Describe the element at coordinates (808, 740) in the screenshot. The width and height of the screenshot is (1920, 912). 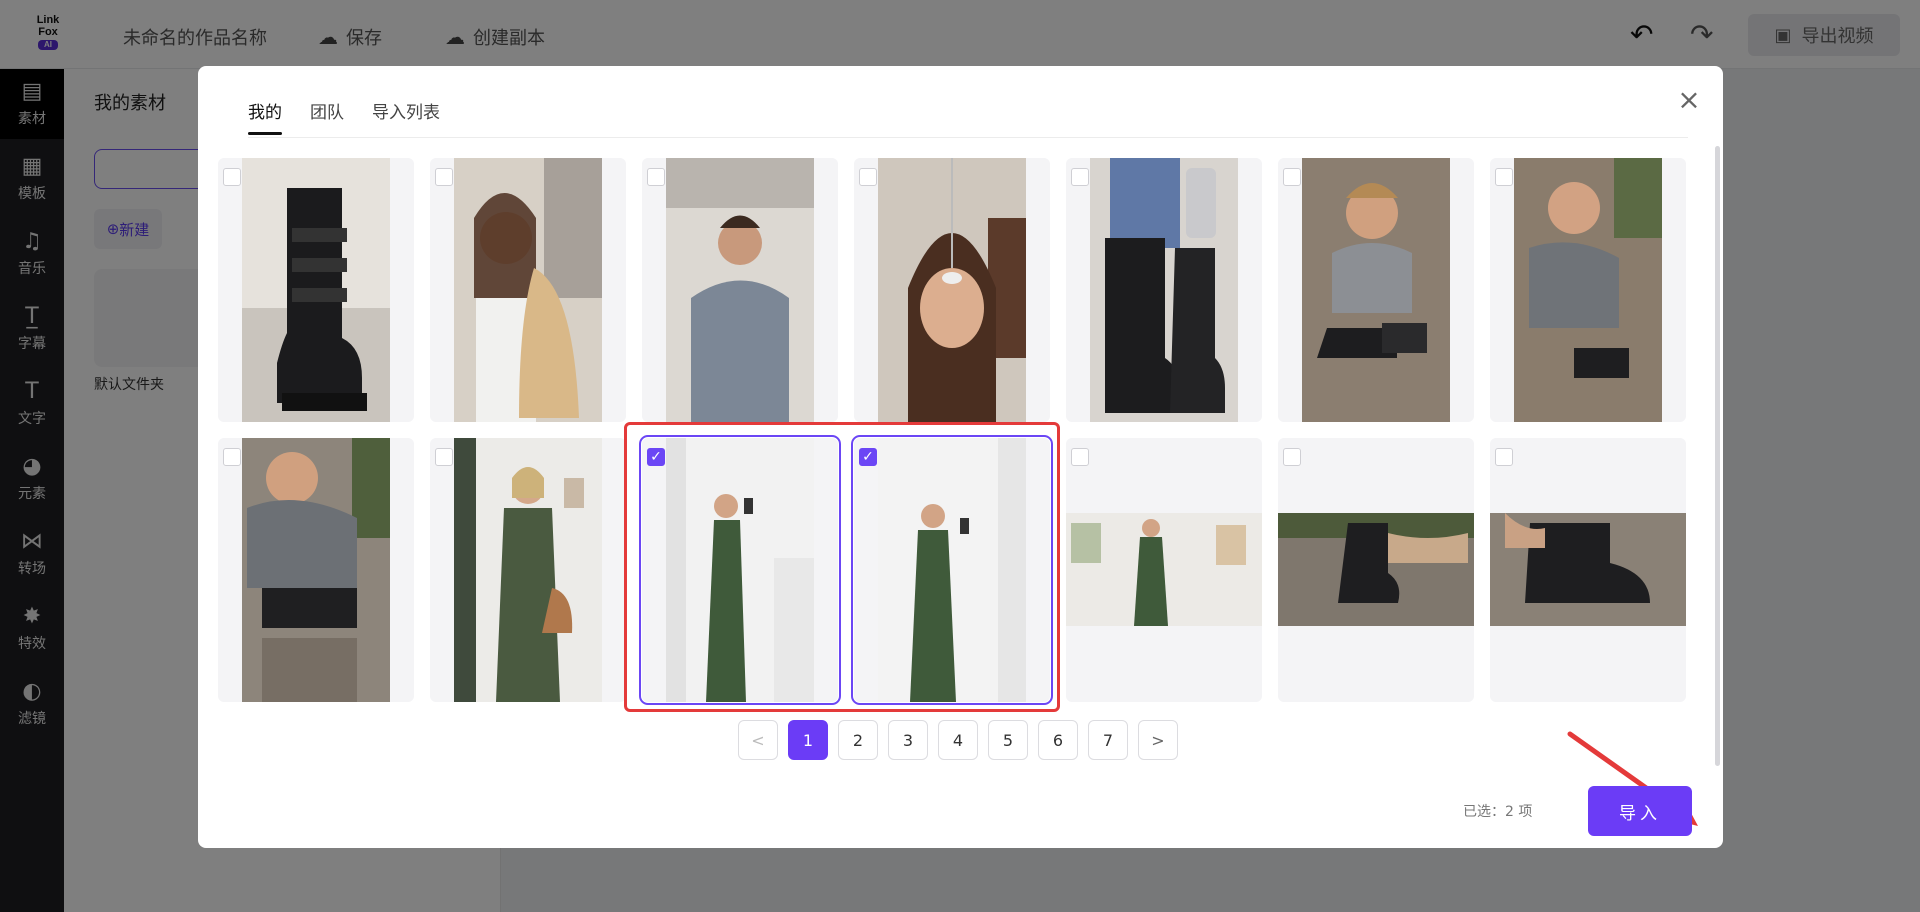
I see `page-1-button: 1` at that location.